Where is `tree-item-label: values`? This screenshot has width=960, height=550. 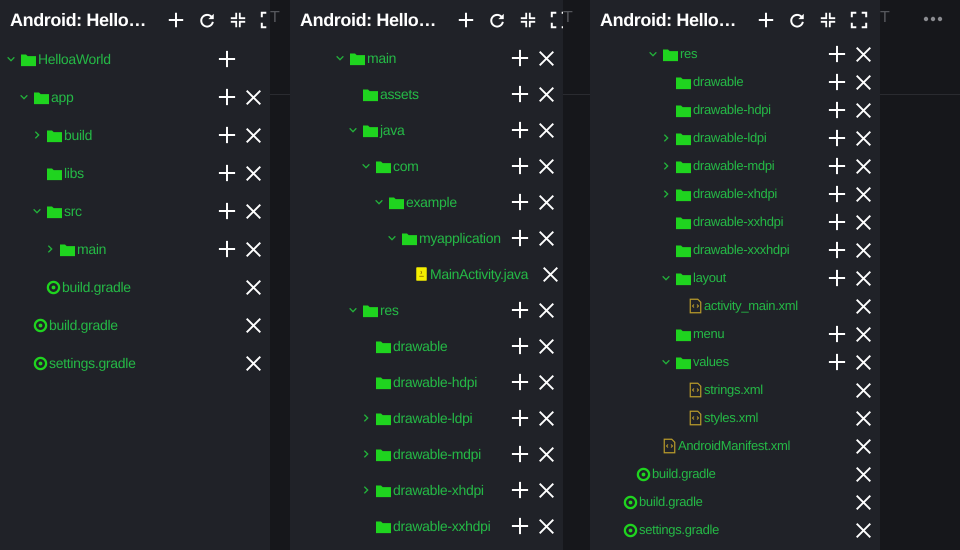
tree-item-label: values is located at coordinates (711, 362).